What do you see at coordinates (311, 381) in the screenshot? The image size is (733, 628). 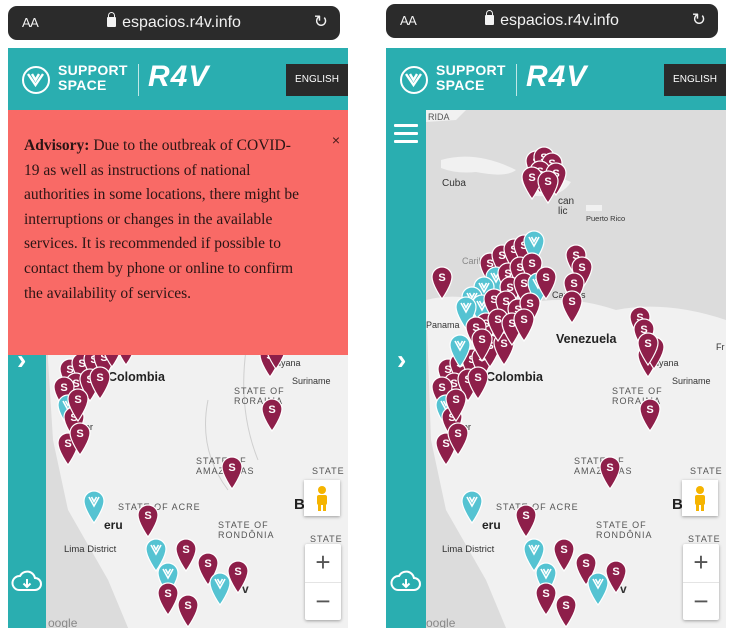 I see `label-suriname: Suriname` at bounding box center [311, 381].